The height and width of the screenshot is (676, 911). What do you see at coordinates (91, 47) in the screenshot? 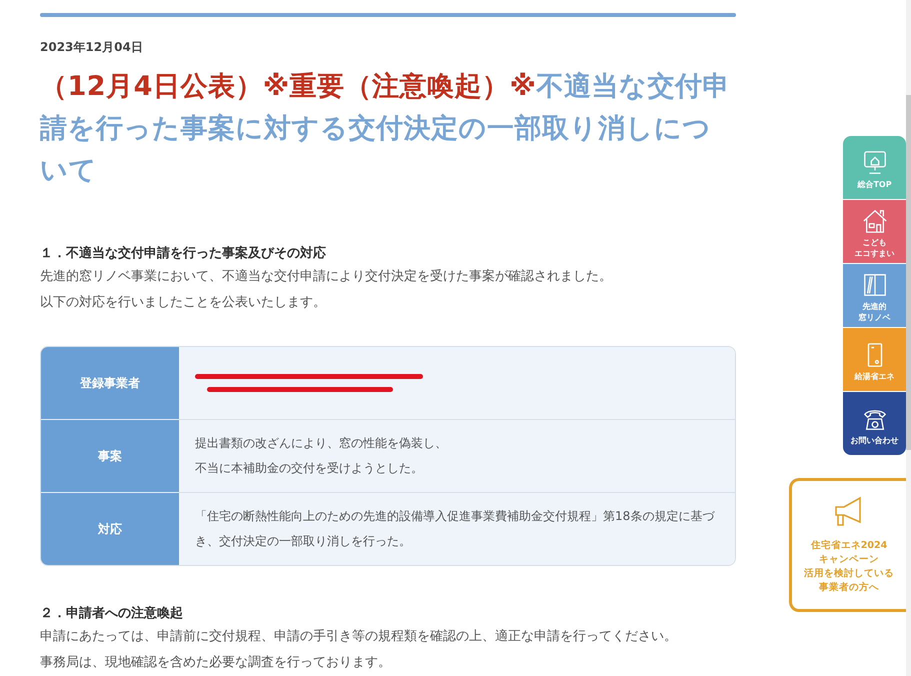
I see `post-date: 2023年12月04日` at bounding box center [91, 47].